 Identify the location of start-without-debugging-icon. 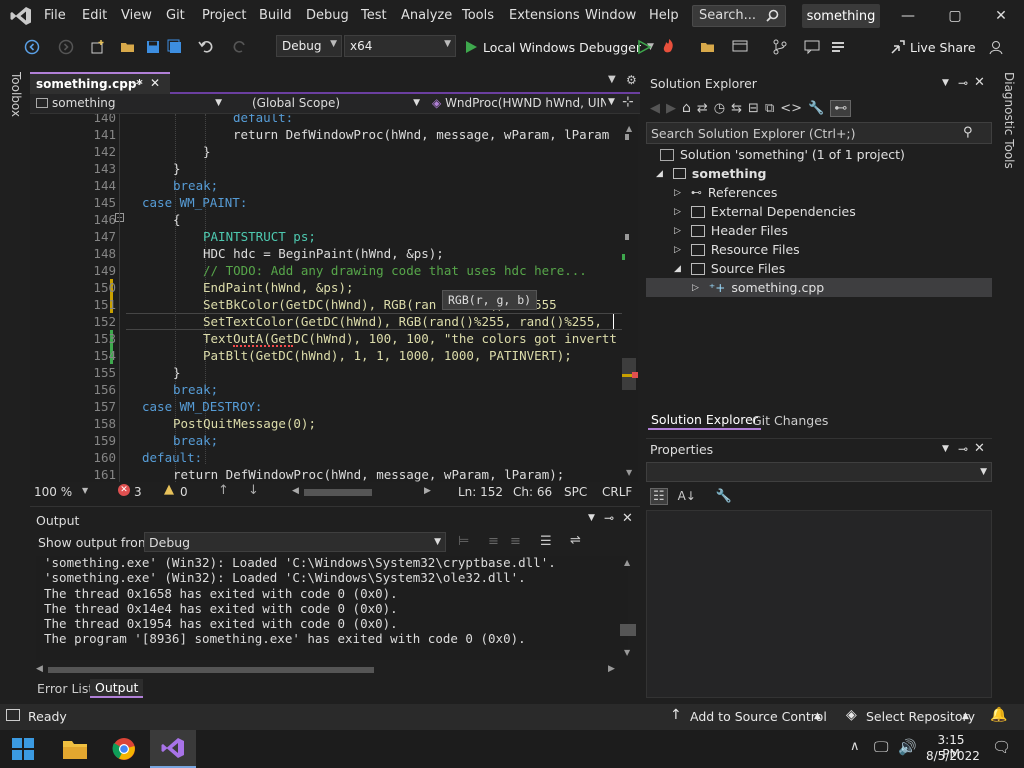
(644, 47).